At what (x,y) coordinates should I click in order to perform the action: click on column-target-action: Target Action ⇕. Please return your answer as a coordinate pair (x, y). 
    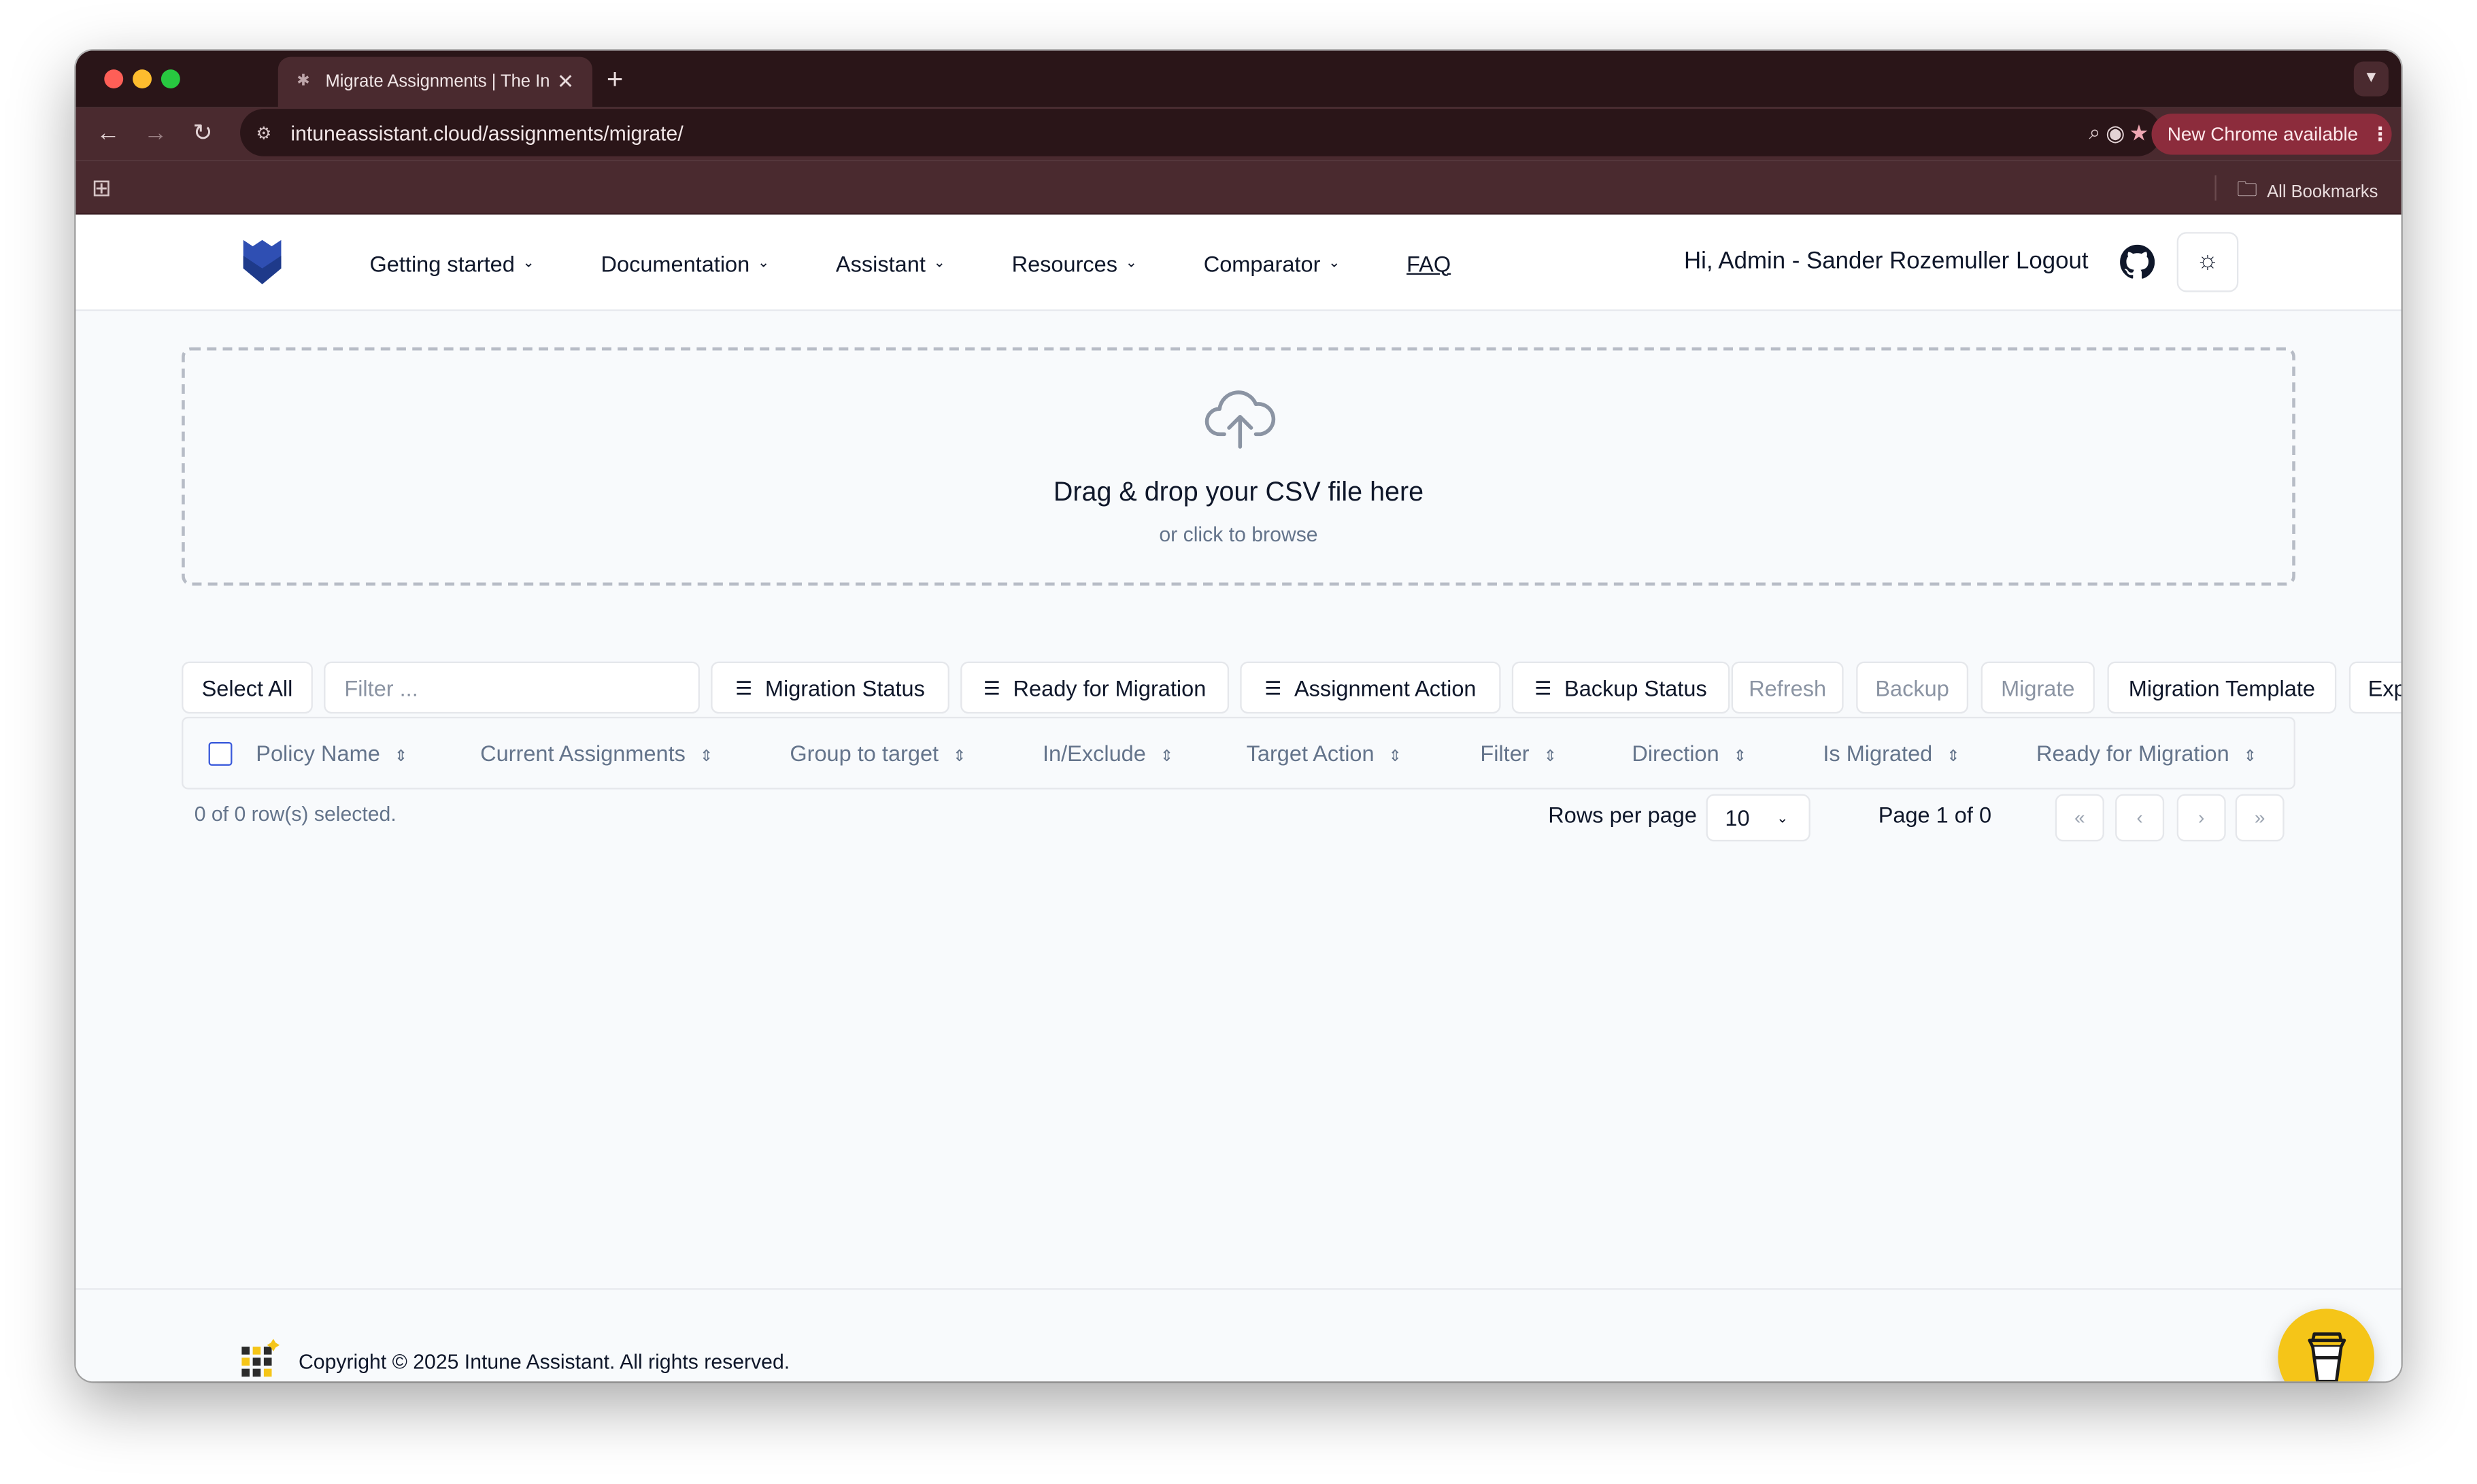
    Looking at the image, I should click on (1324, 754).